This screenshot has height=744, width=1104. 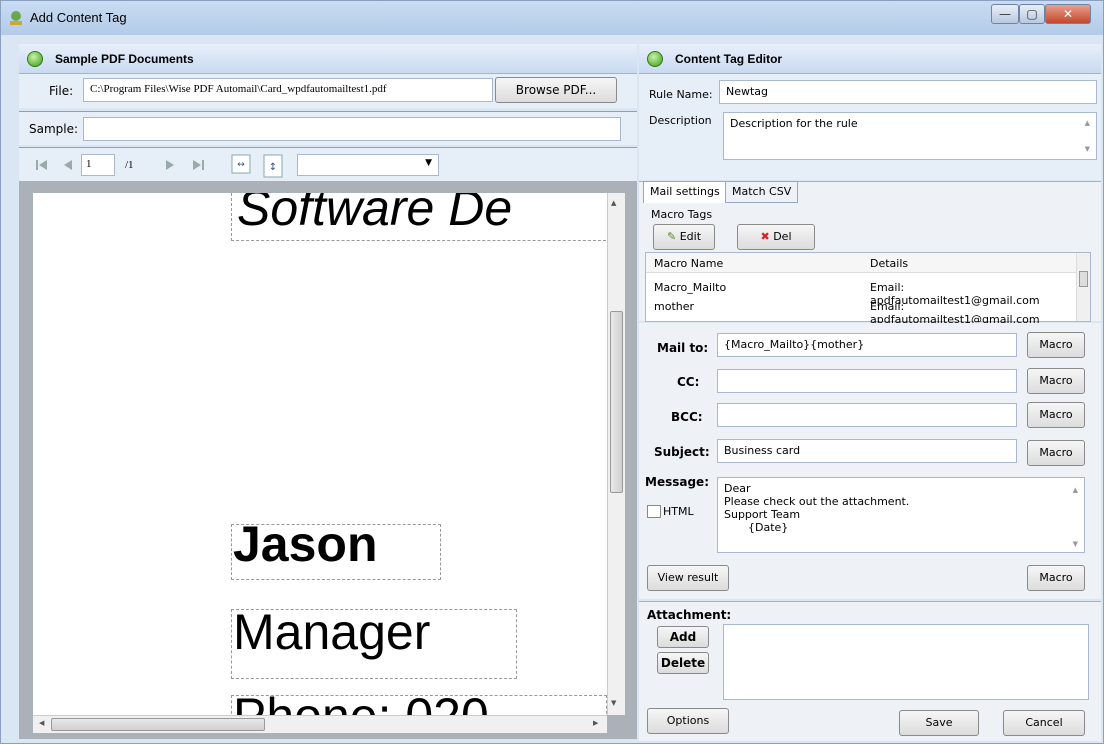 What do you see at coordinates (1056, 453) in the screenshot?
I see `subject-macro-button: Macro` at bounding box center [1056, 453].